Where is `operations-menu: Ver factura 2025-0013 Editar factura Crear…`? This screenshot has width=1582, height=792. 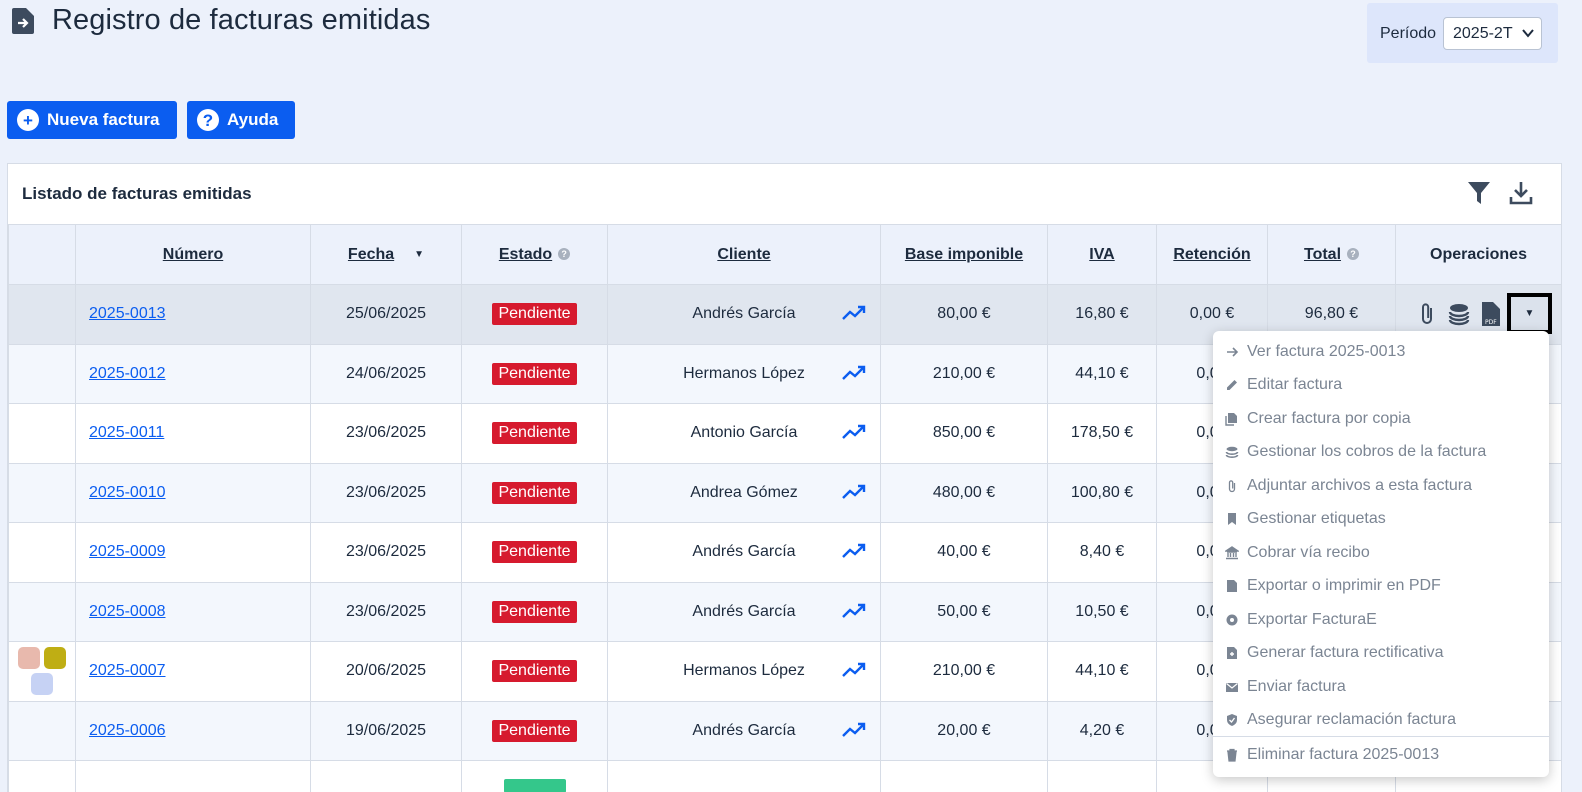
operations-menu: Ver factura 2025-0013 Editar factura Crear… is located at coordinates (1381, 554).